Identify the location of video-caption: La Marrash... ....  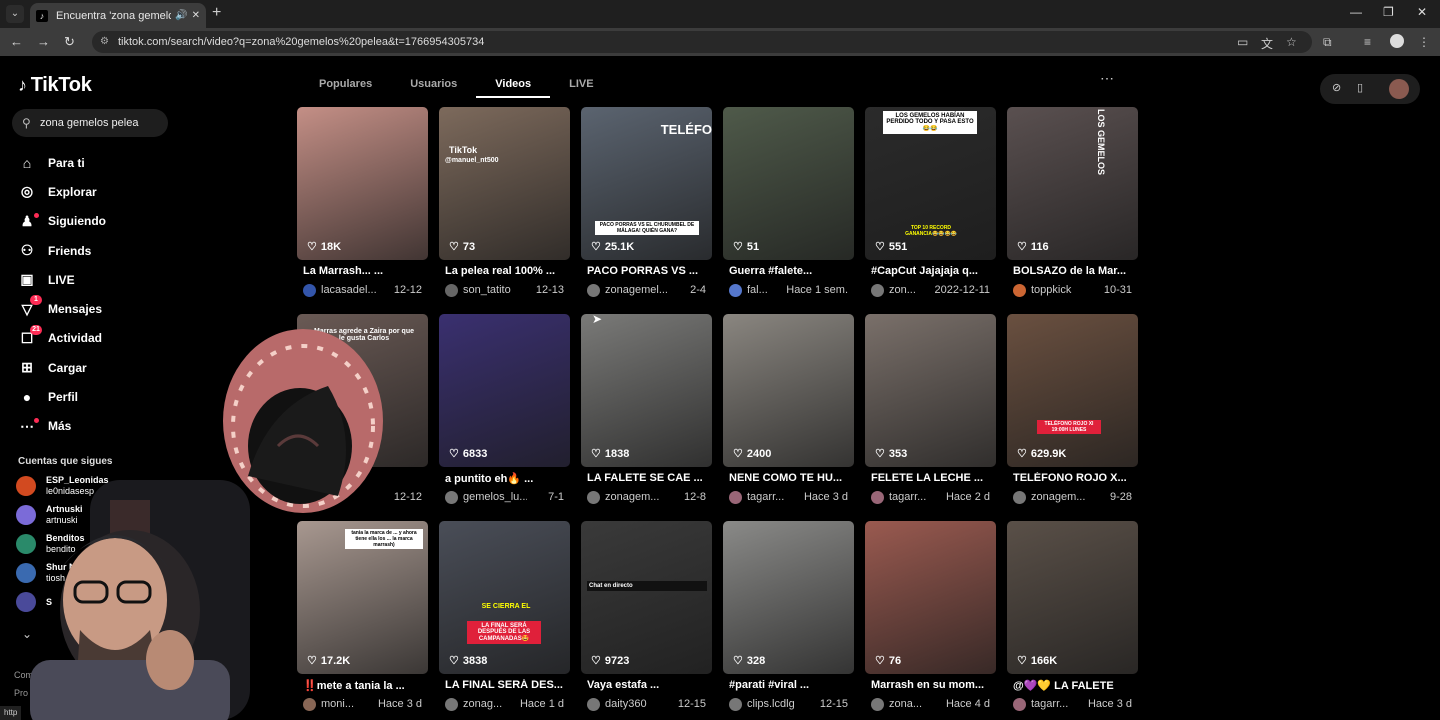
(365, 272).